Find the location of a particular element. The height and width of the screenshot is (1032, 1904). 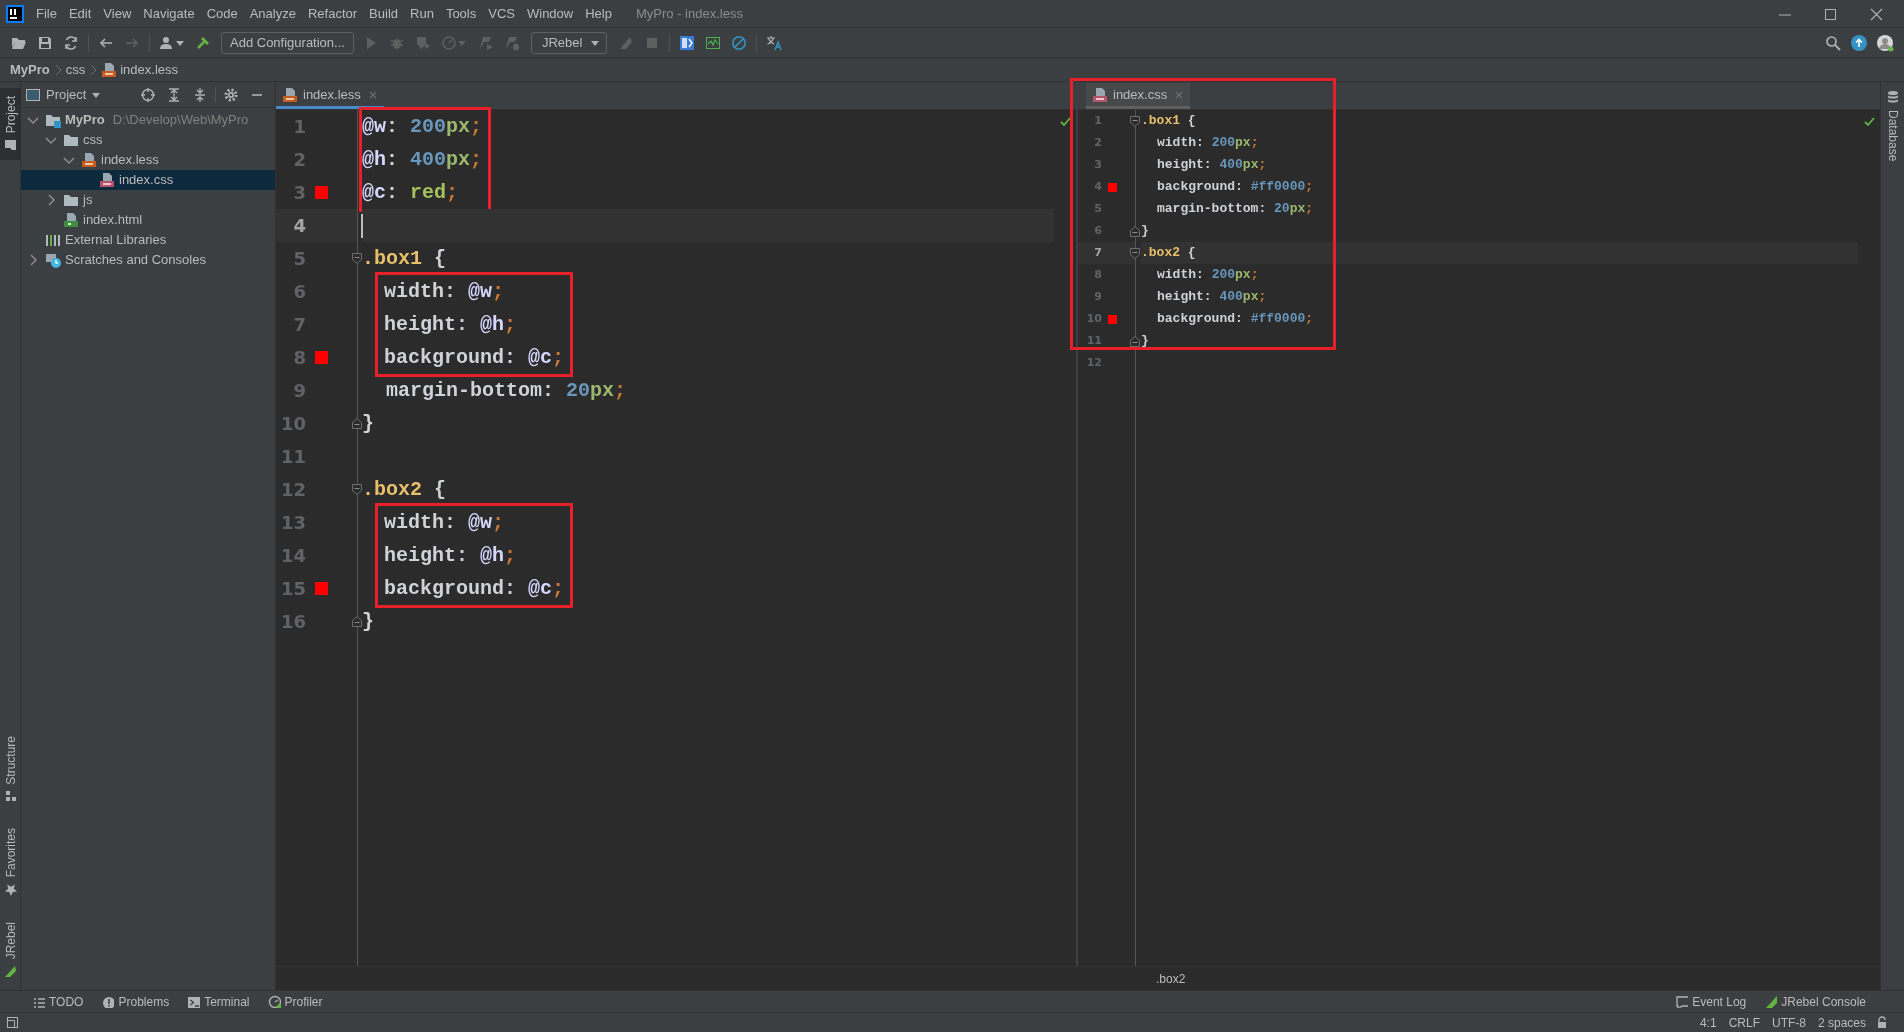

scratches-icon is located at coordinates (53, 260).